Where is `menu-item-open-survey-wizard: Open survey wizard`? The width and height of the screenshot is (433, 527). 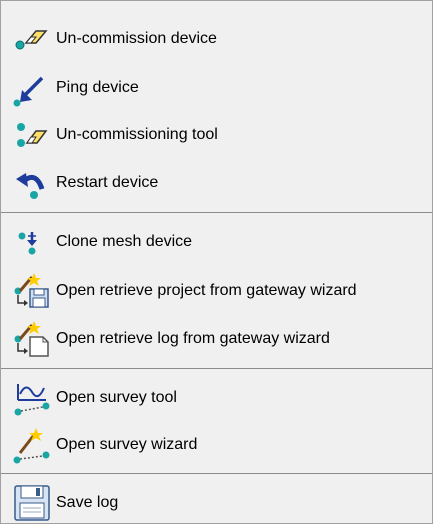
menu-item-open-survey-wizard: Open survey wizard is located at coordinates (216, 445).